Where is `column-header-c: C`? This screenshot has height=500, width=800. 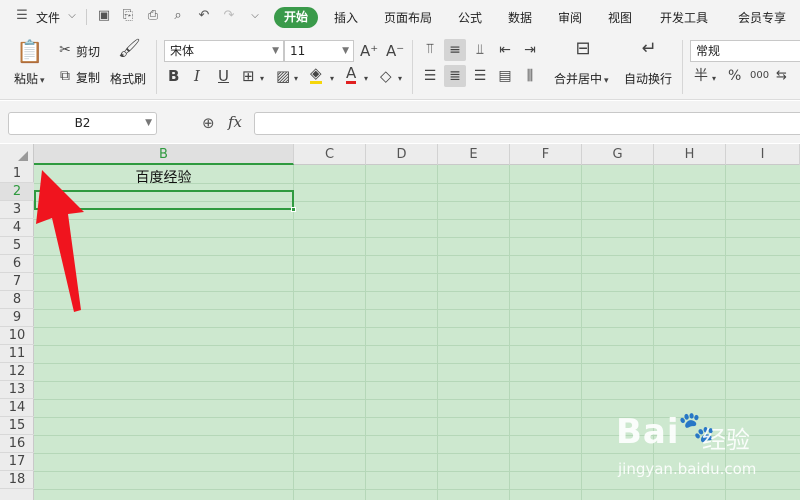
column-header-c: C is located at coordinates (330, 154).